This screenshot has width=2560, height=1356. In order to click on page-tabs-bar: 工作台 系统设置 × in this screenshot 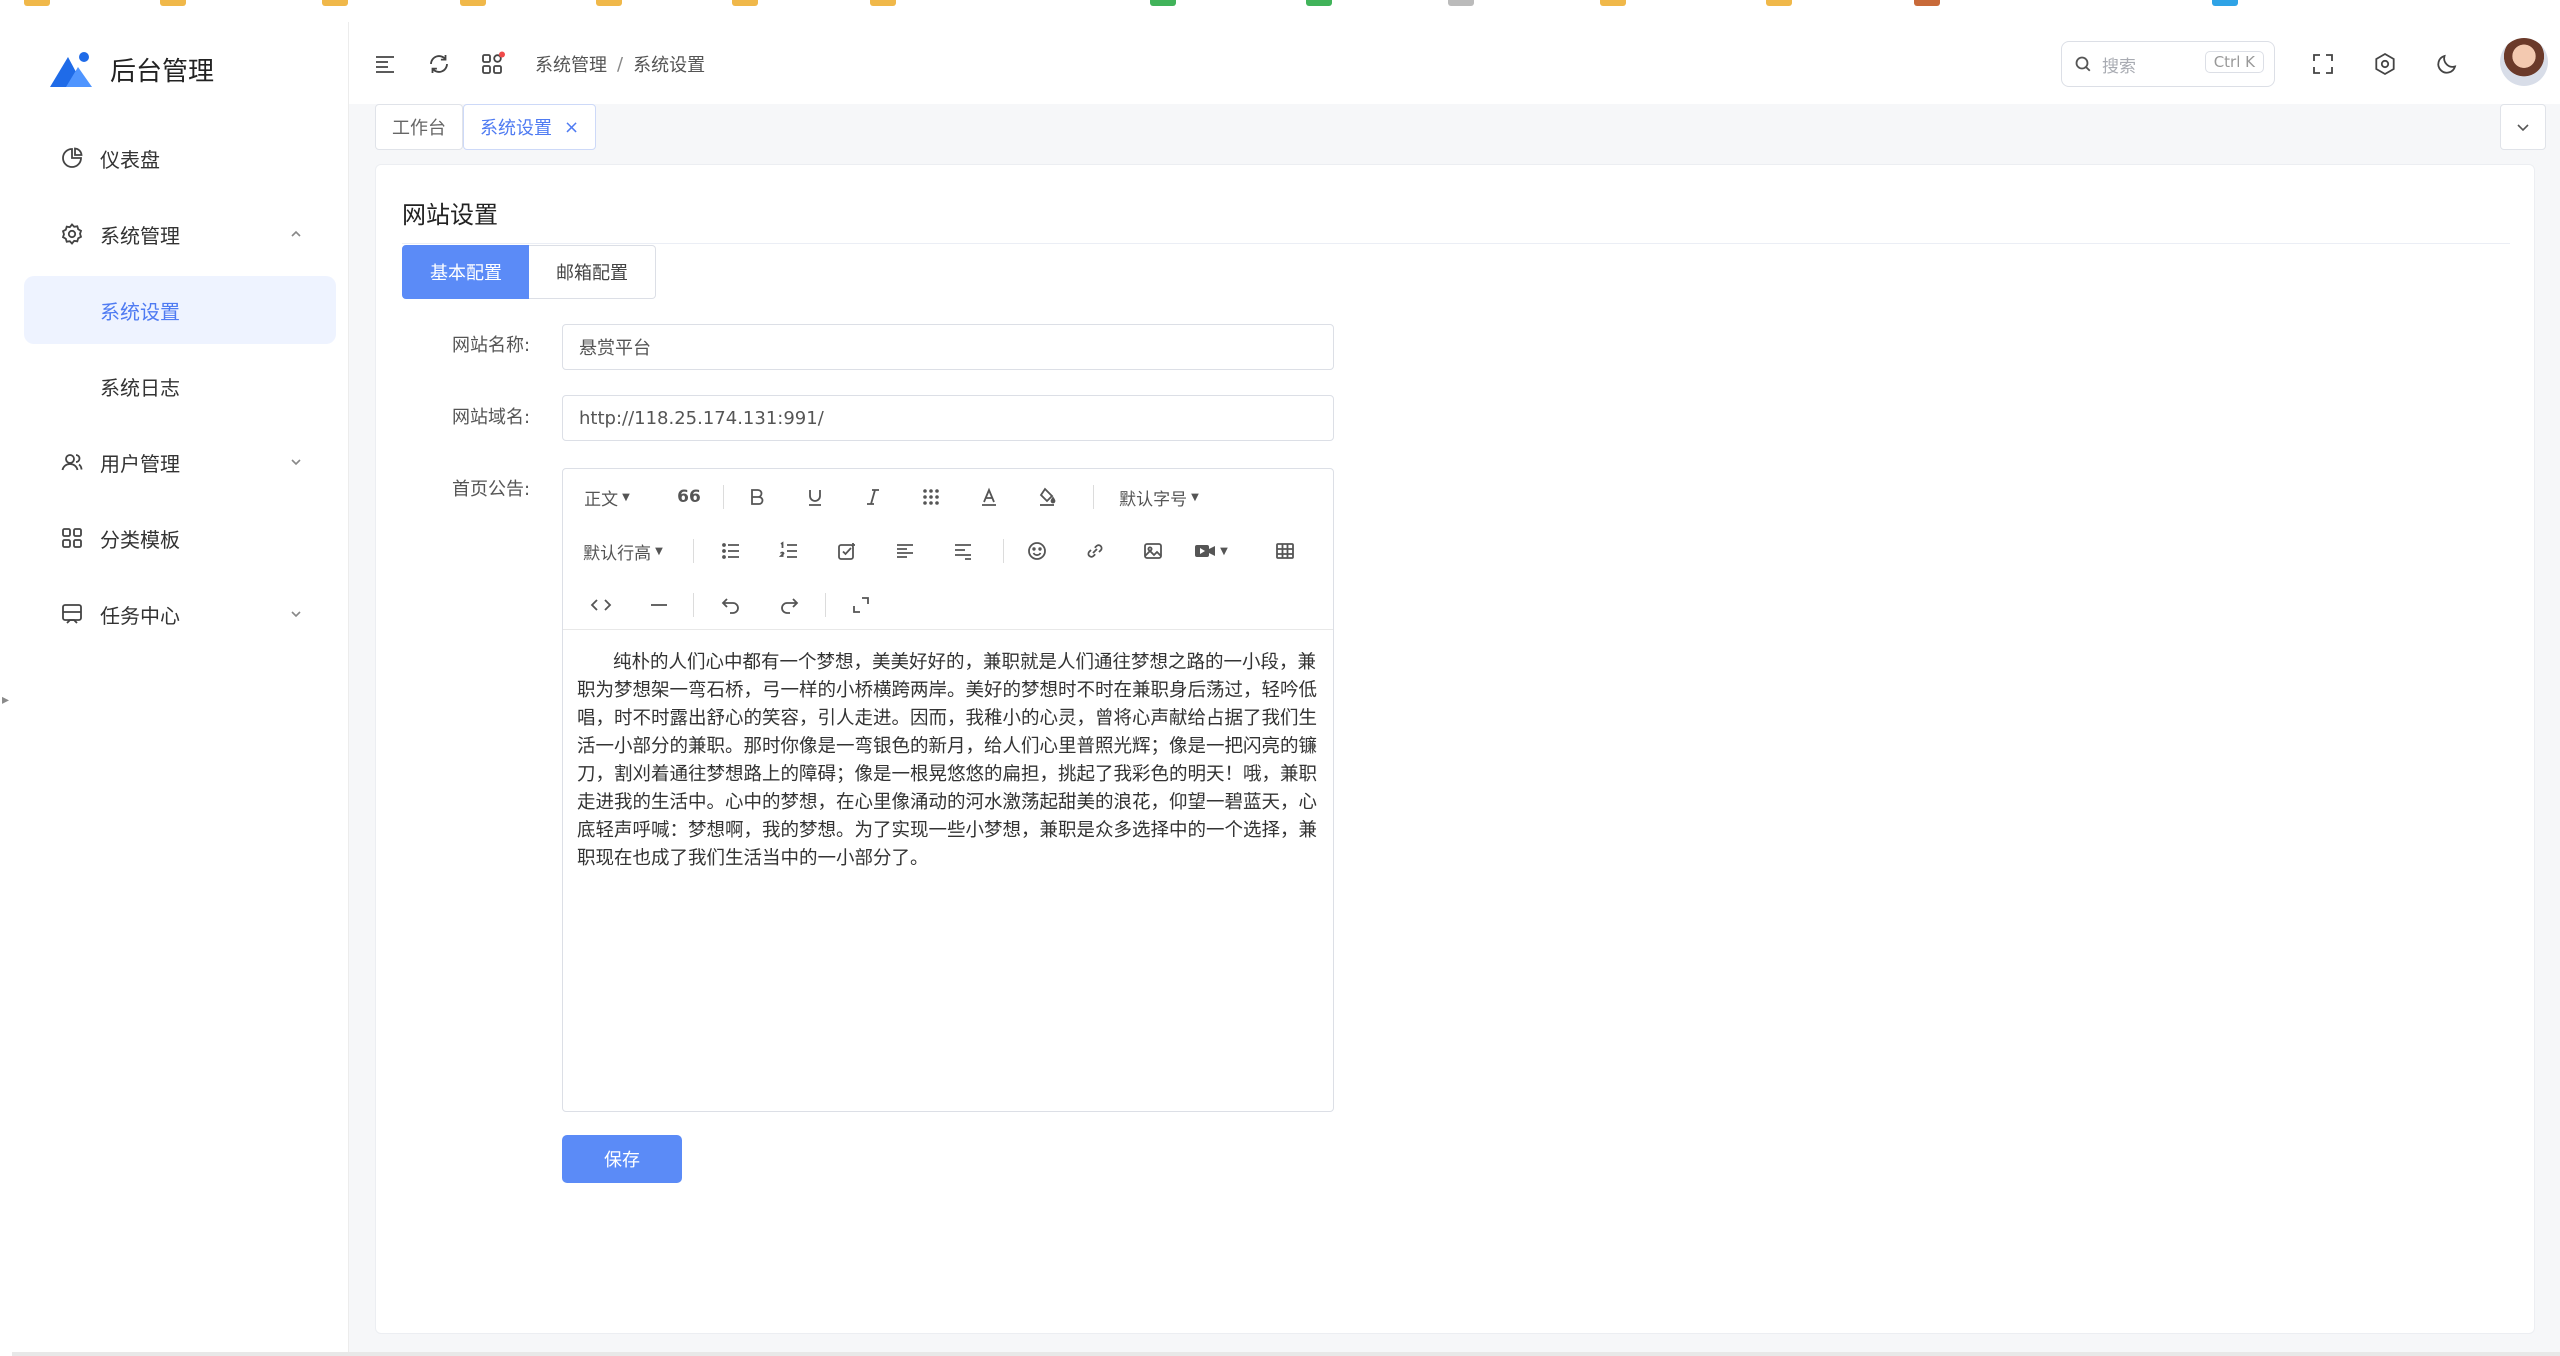, I will do `click(1454, 129)`.